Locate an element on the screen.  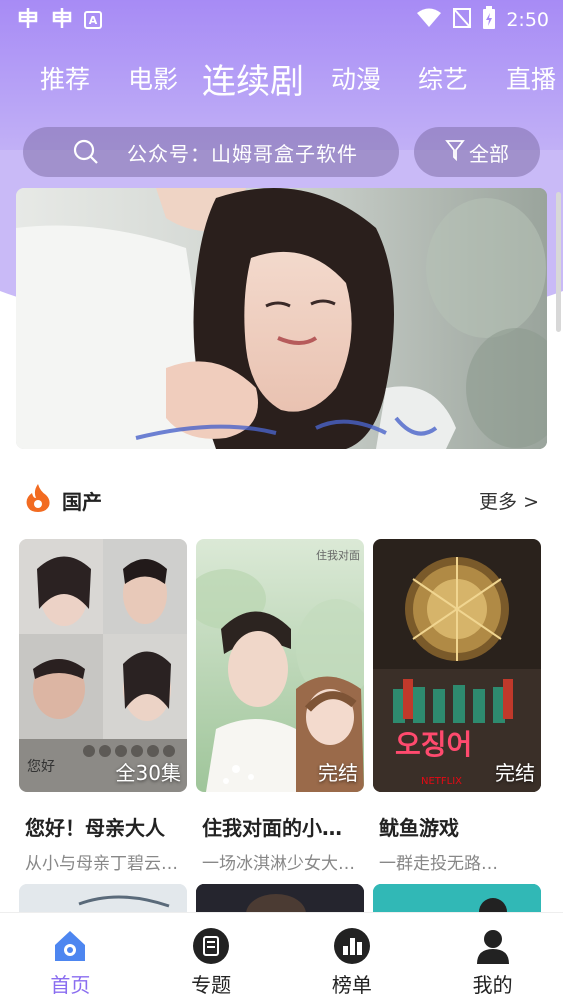
nav-label: 首页 is located at coordinates (70, 985).